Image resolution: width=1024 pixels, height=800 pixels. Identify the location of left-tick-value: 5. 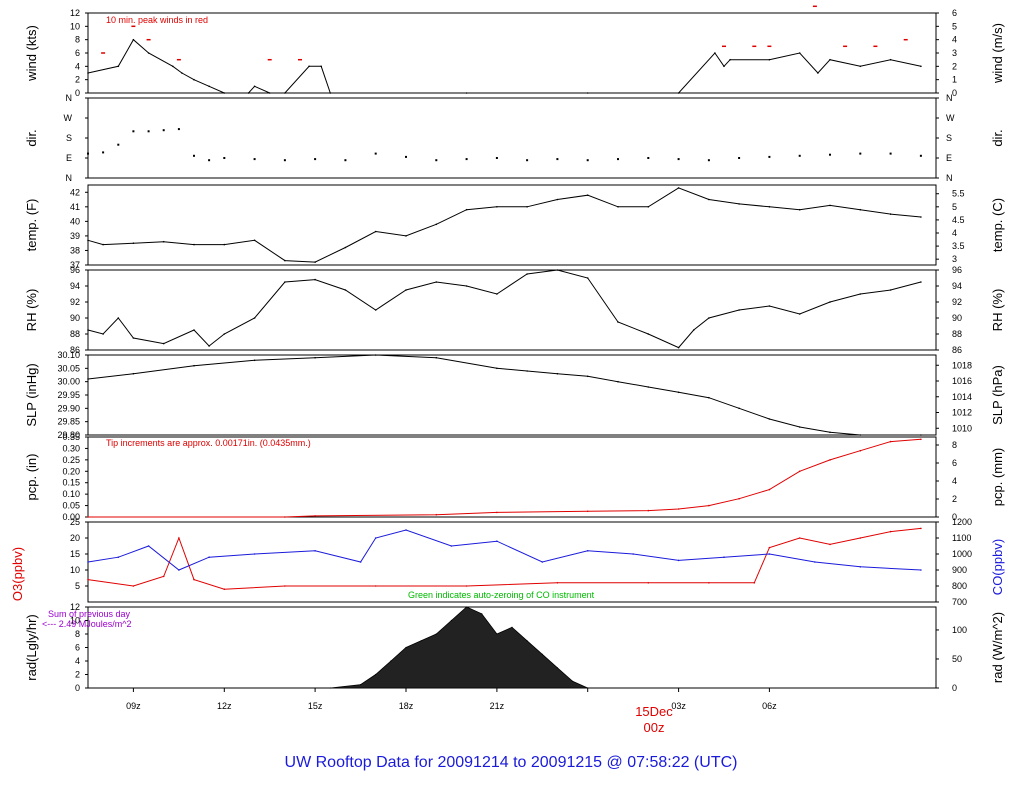
(77, 586).